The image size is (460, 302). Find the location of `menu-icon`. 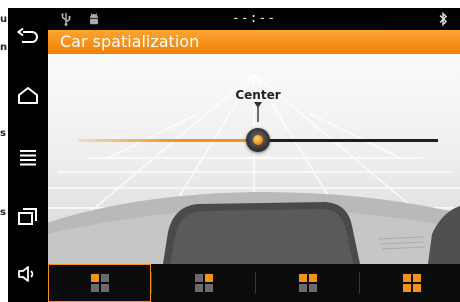

menu-icon is located at coordinates (28, 158).